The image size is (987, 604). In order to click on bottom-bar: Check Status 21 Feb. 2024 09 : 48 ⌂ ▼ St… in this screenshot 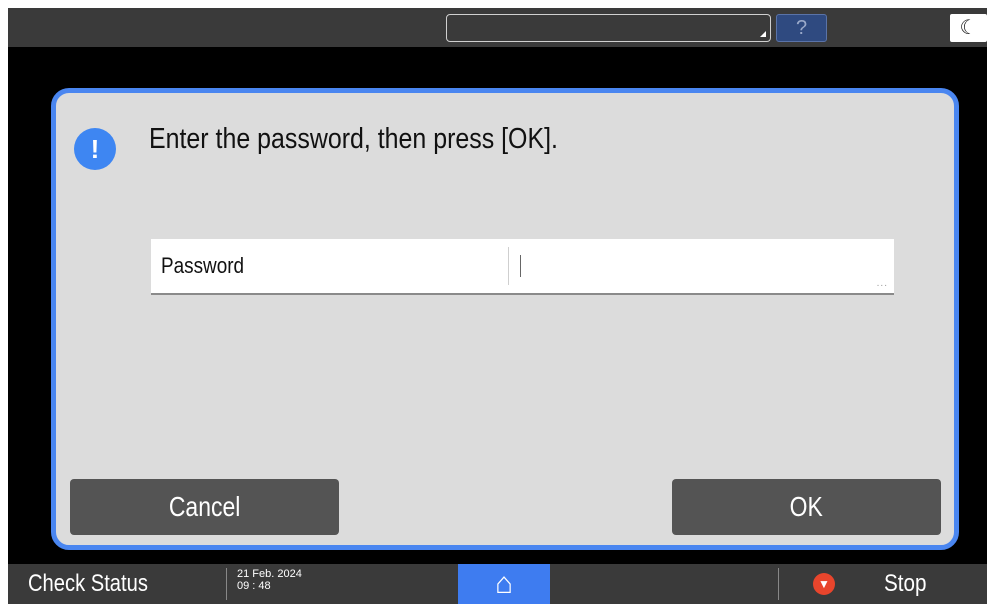, I will do `click(497, 584)`.